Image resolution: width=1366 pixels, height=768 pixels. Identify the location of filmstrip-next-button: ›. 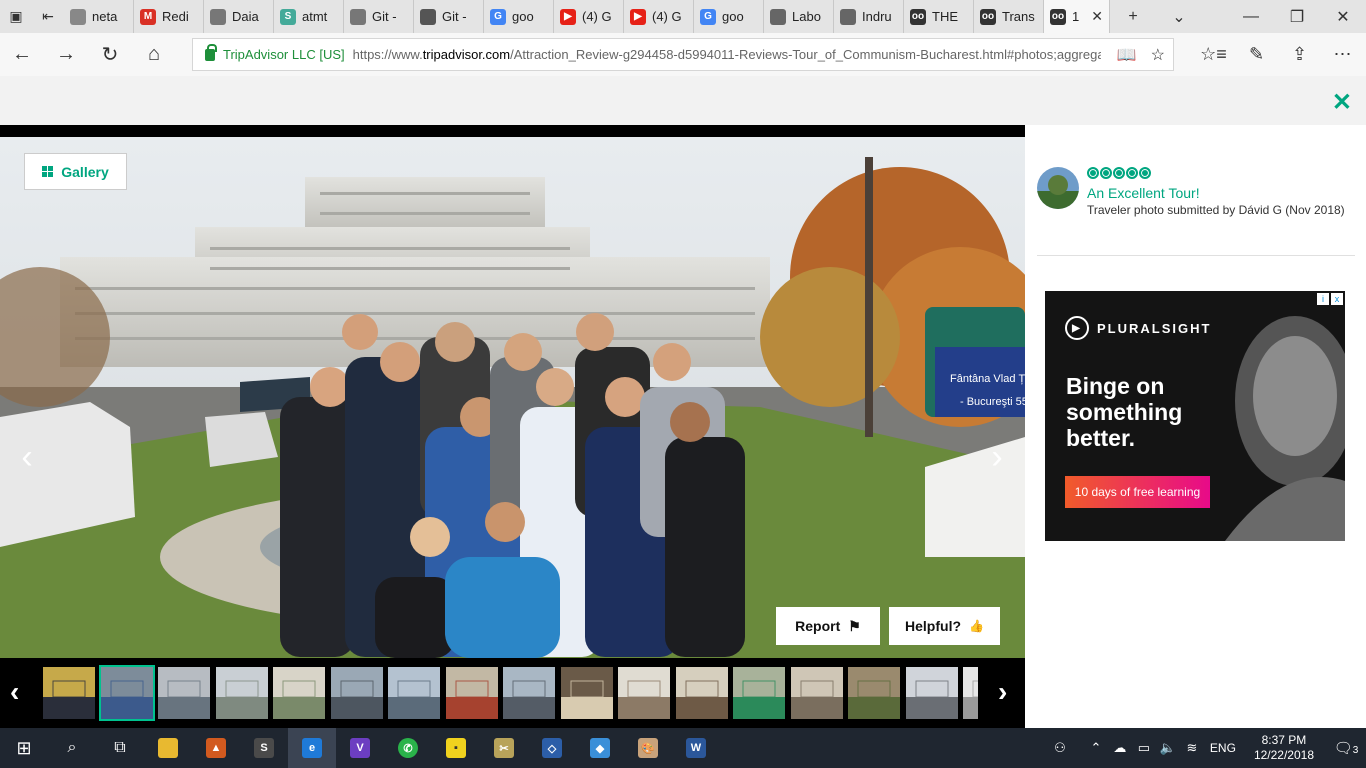
(1002, 692).